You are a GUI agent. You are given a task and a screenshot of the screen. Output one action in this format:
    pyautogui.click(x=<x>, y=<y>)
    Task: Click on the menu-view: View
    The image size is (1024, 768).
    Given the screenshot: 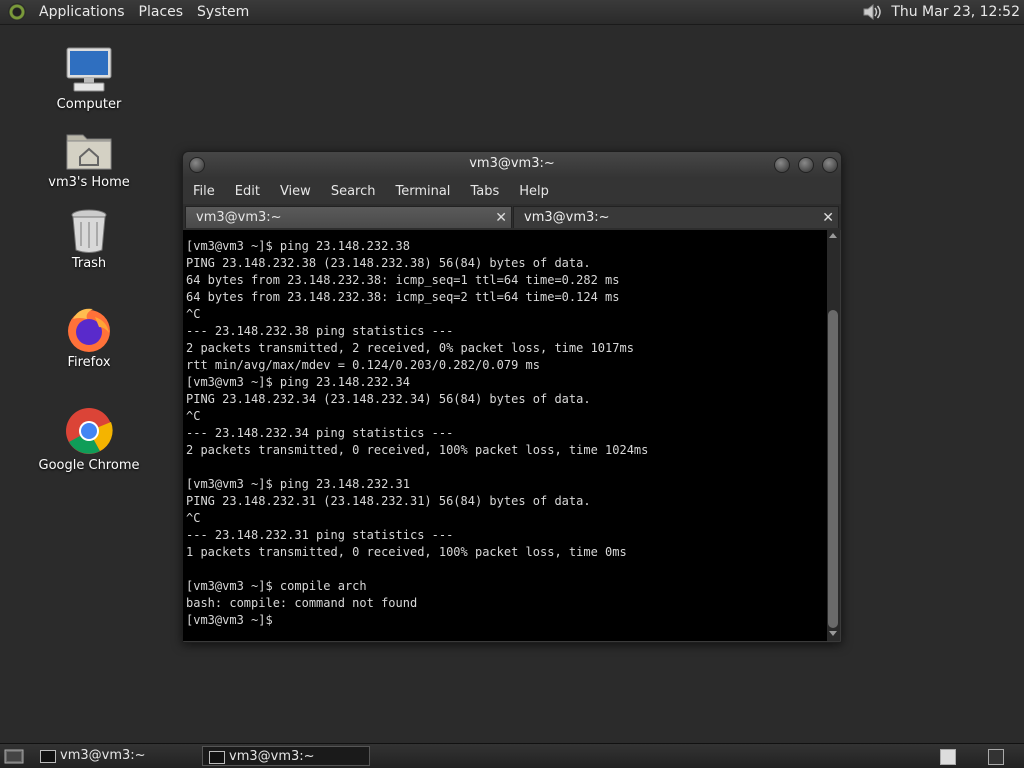 What is the action you would take?
    pyautogui.click(x=295, y=191)
    